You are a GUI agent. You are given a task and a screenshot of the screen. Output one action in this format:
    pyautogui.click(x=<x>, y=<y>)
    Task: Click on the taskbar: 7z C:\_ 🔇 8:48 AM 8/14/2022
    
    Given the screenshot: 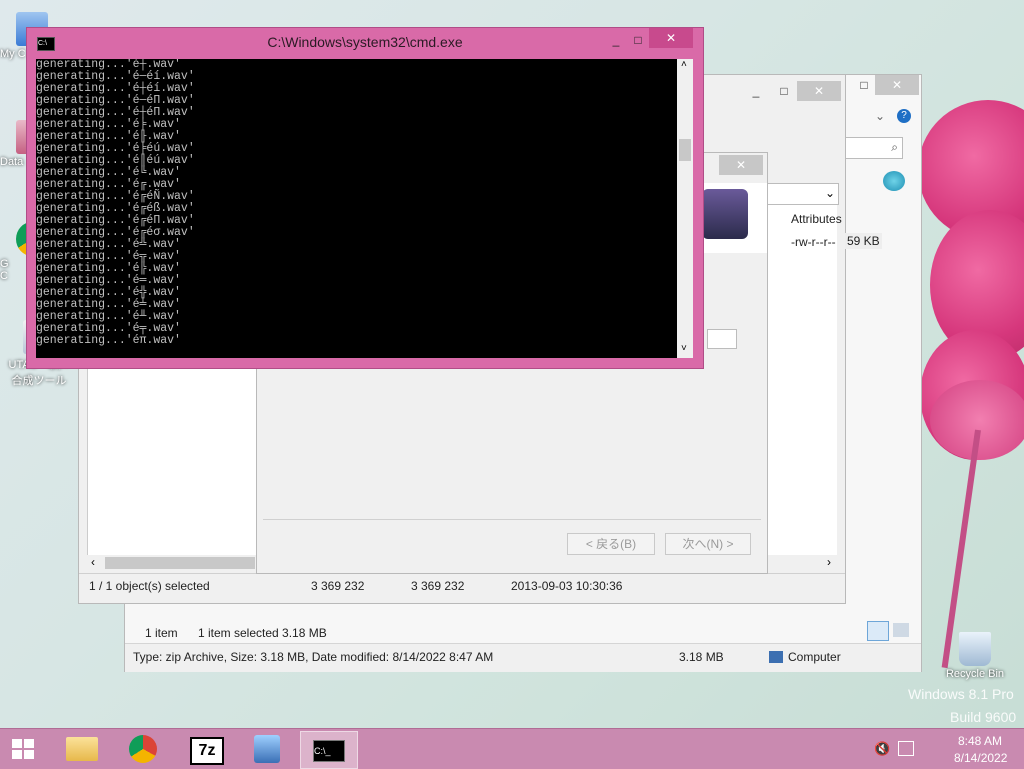 What is the action you would take?
    pyautogui.click(x=512, y=748)
    